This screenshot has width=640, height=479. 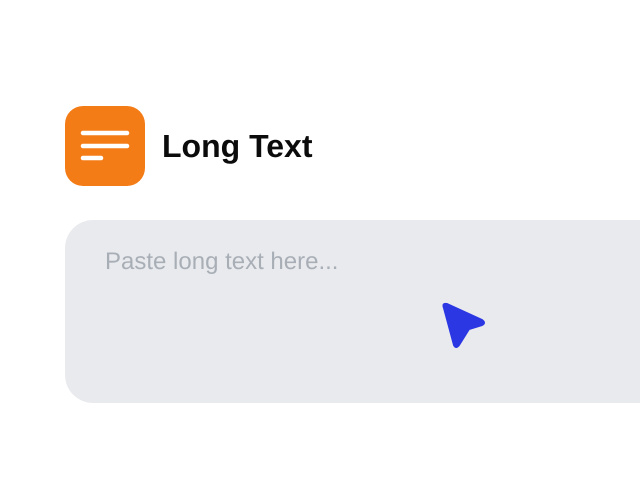 I want to click on text-lines-icon, so click(x=105, y=146).